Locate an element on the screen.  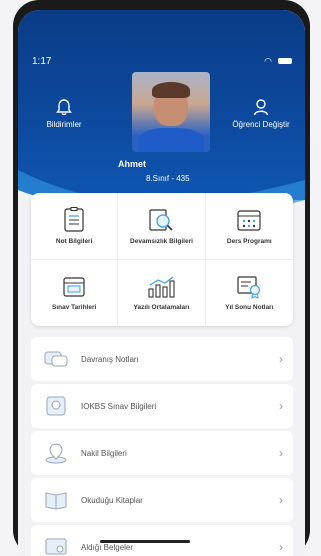
change-student-label: Öğrenci Değiştir is located at coordinates (261, 124).